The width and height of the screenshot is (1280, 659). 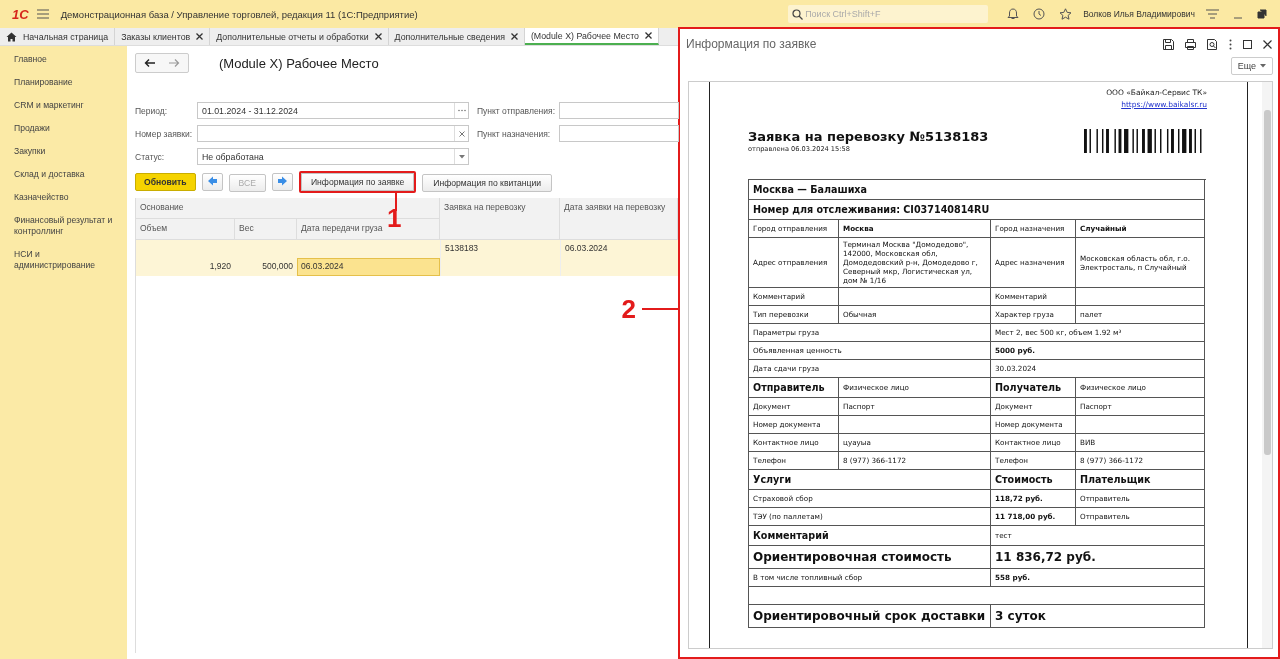 What do you see at coordinates (164, 133) in the screenshot?
I see `field-label: Номер заявки:` at bounding box center [164, 133].